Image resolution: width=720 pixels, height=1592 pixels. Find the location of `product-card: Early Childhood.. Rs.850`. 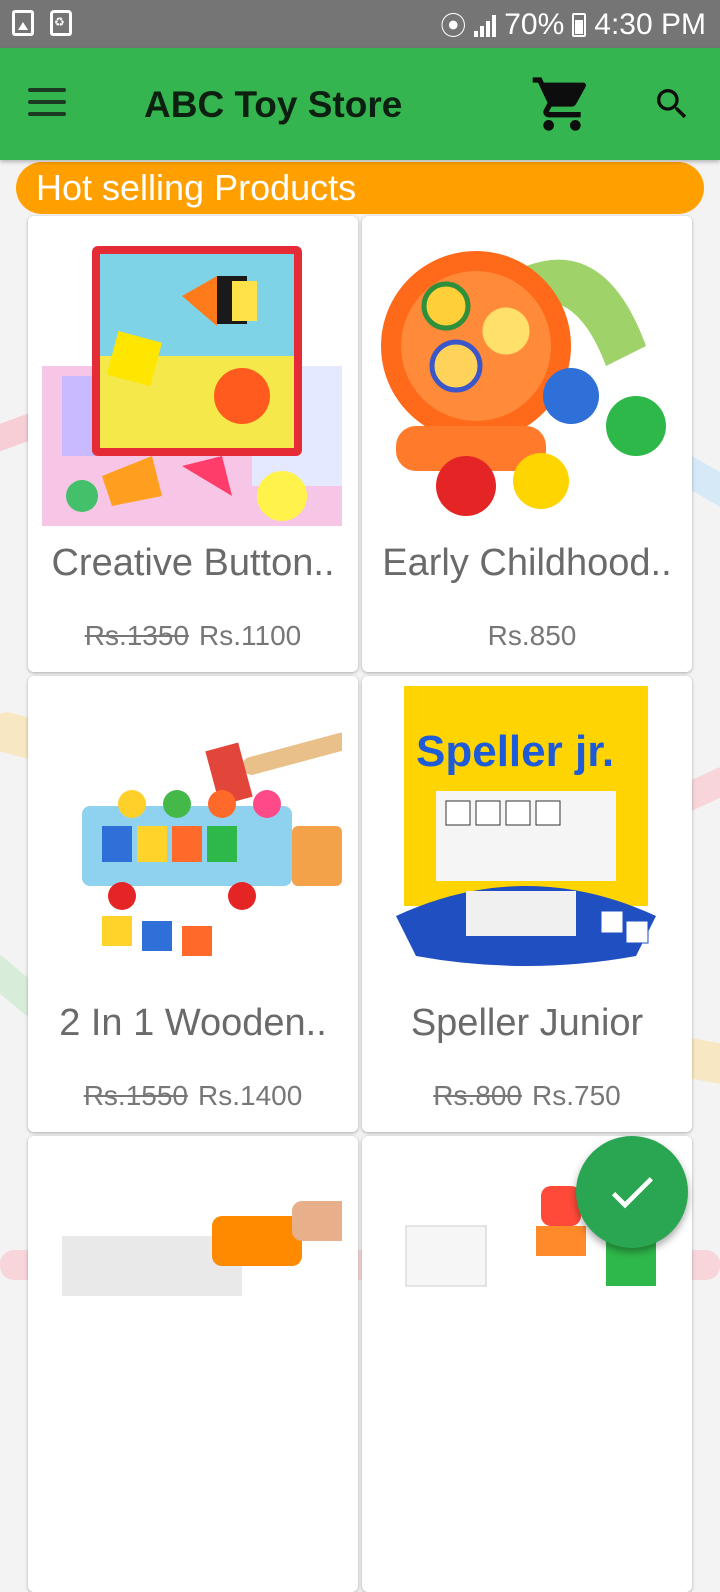

product-card: Early Childhood.. Rs.850 is located at coordinates (527, 444).